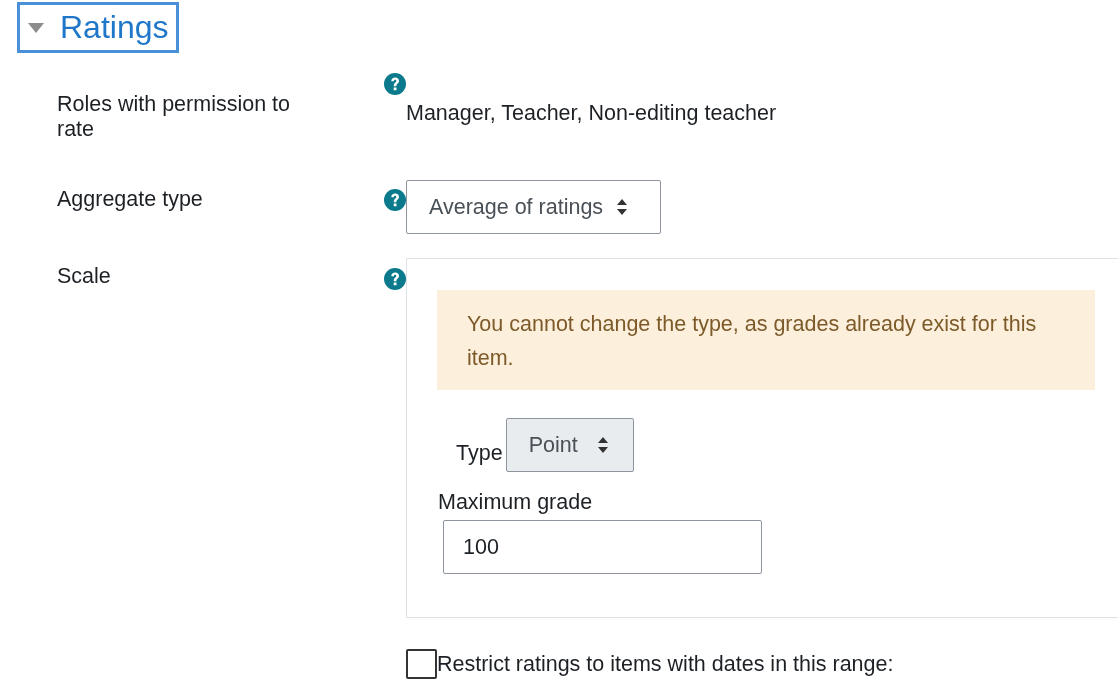 The width and height of the screenshot is (1118, 697). Describe the element at coordinates (766, 340) in the screenshot. I see `warning-alert: You cannot change the type, as grades already exist for this item.` at that location.